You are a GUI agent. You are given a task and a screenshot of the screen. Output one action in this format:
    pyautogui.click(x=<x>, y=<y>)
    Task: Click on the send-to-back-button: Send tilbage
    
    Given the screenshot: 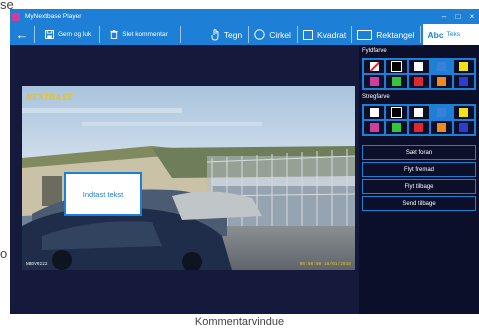 What is the action you would take?
    pyautogui.click(x=419, y=203)
    